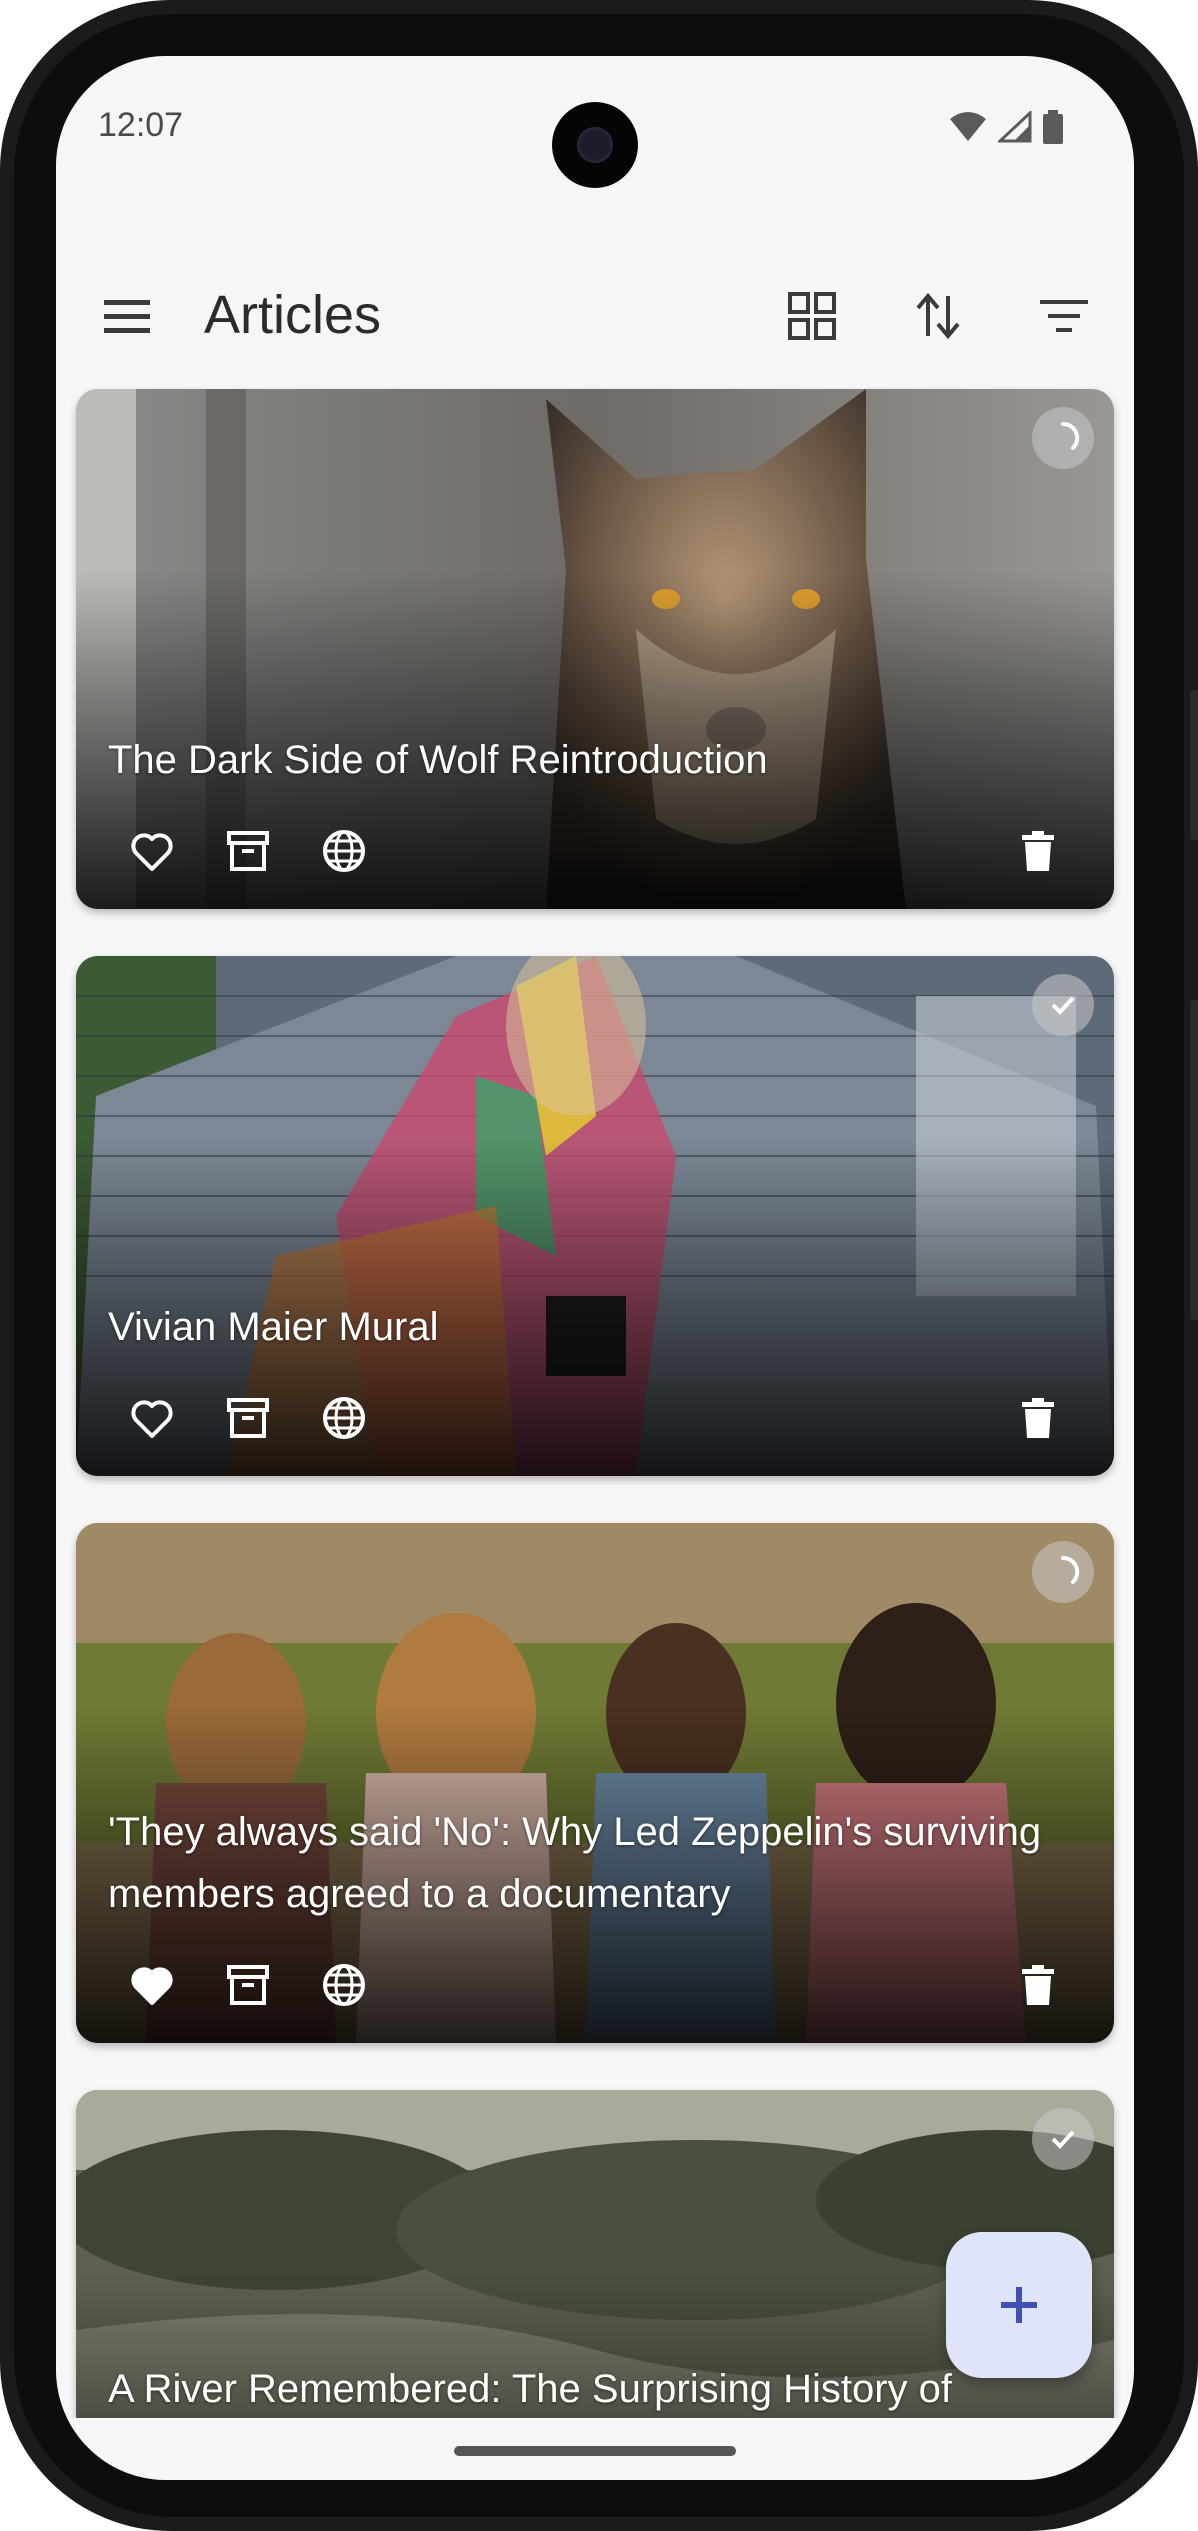  I want to click on status-icons, so click(1006, 127).